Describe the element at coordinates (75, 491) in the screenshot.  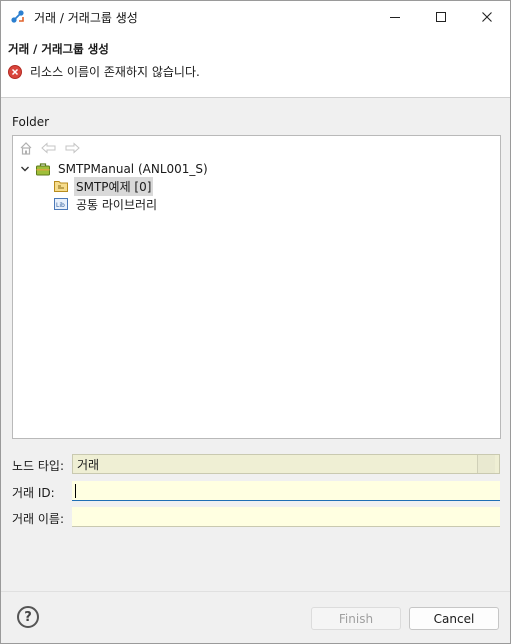
I see `text-caret` at that location.